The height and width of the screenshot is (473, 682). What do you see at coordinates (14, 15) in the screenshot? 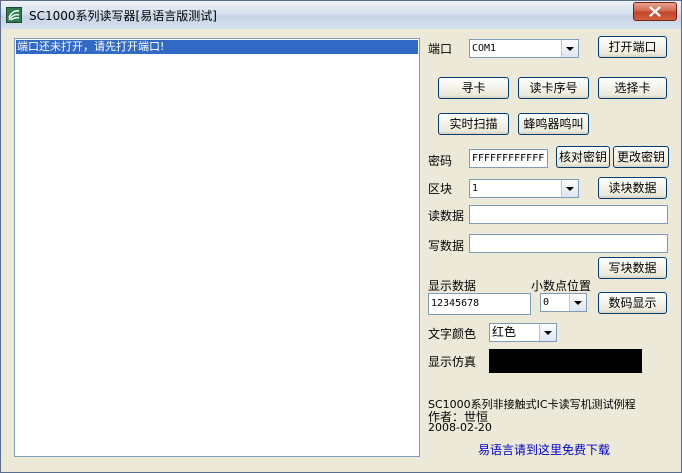
I see `app-icon` at bounding box center [14, 15].